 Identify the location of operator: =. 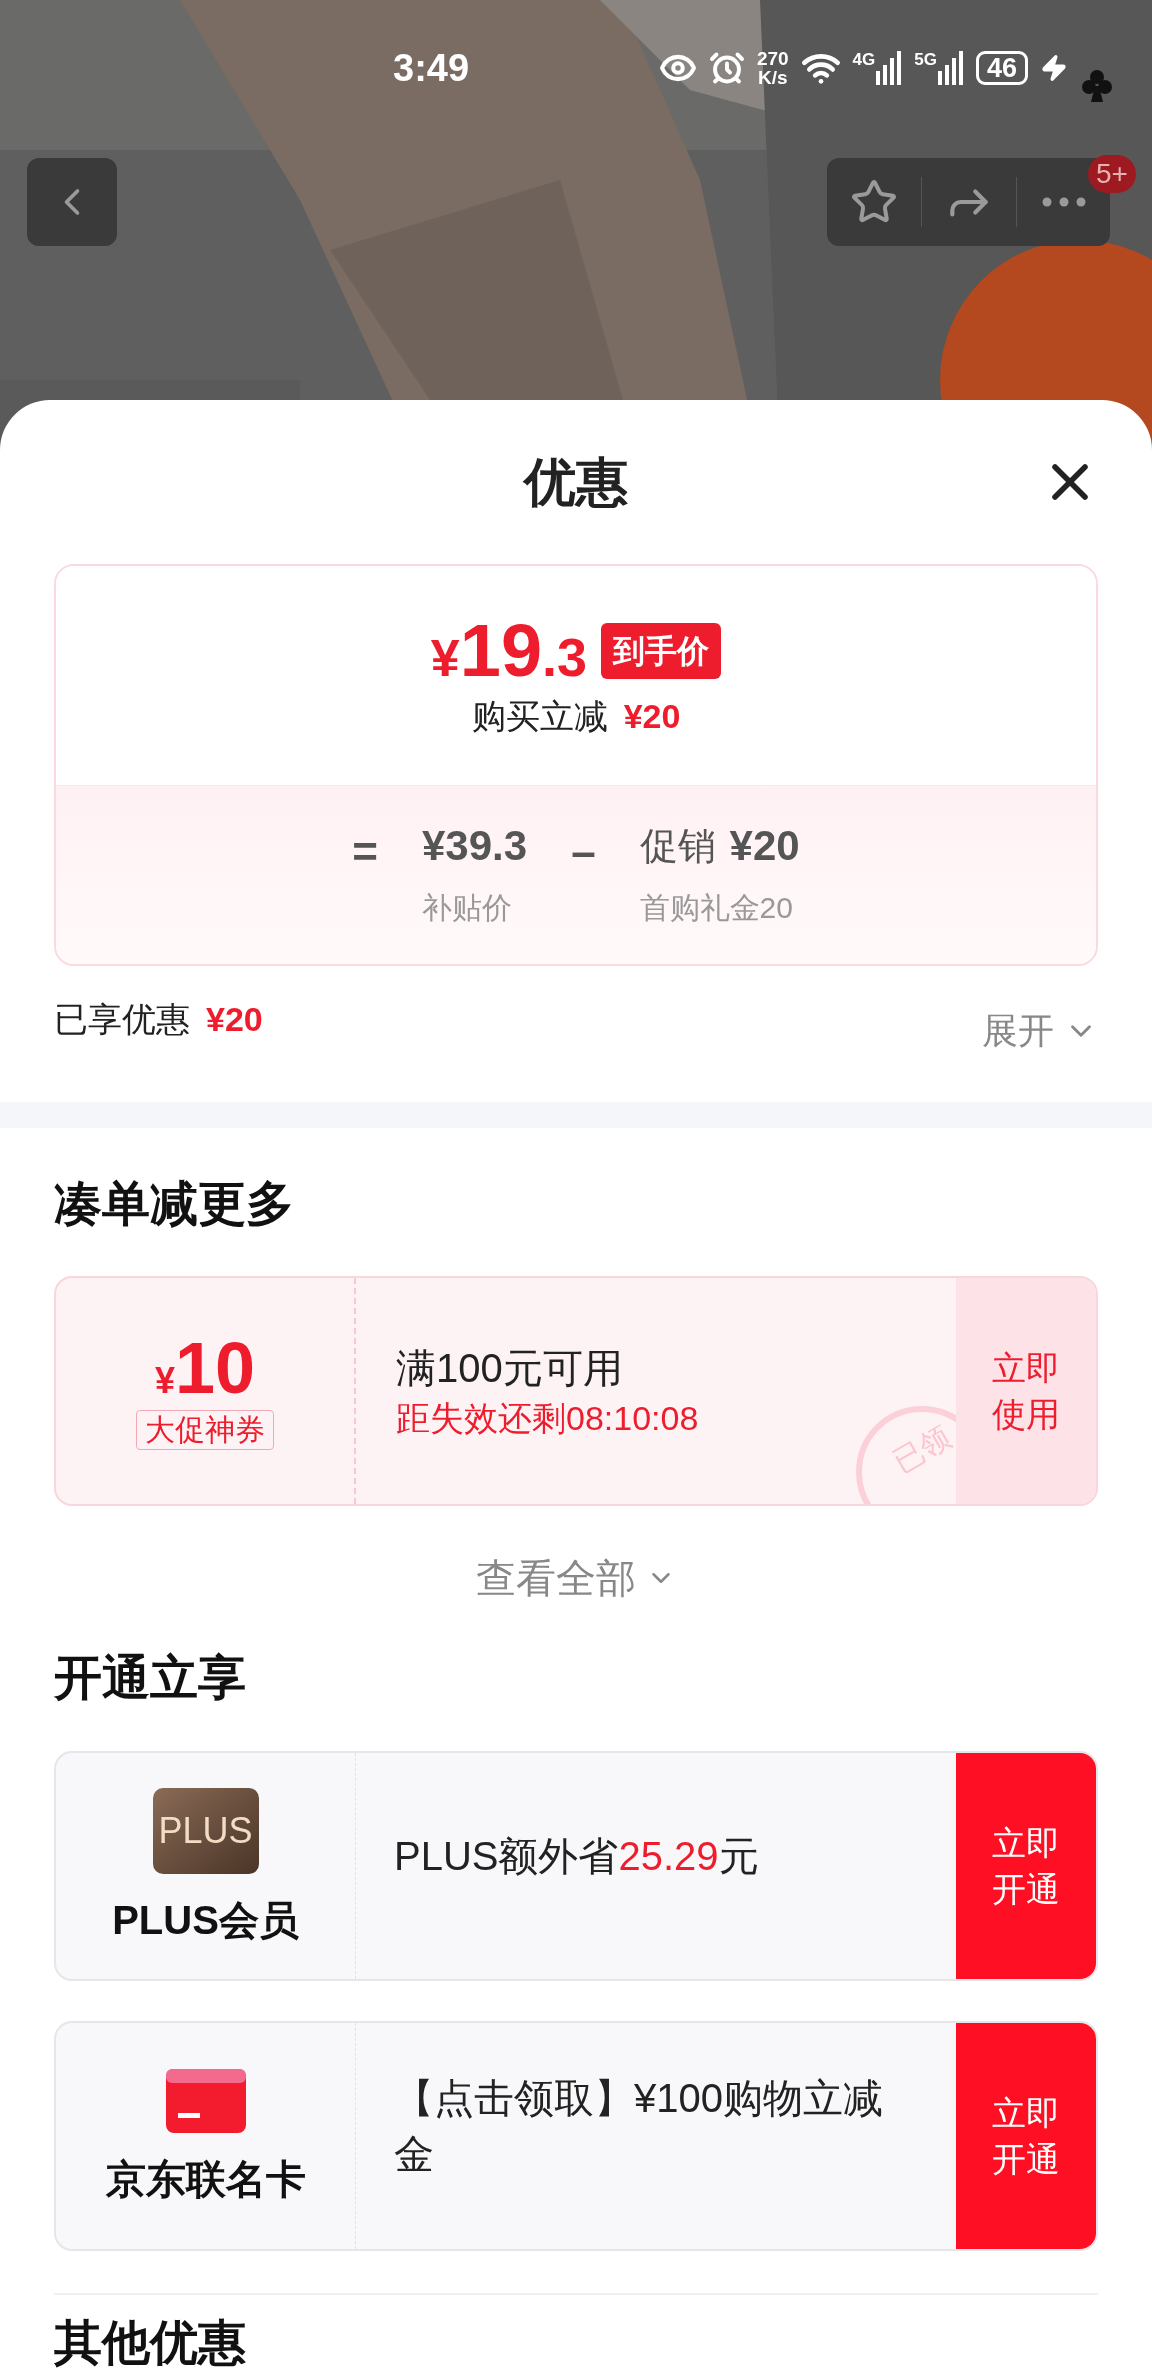
(365, 852).